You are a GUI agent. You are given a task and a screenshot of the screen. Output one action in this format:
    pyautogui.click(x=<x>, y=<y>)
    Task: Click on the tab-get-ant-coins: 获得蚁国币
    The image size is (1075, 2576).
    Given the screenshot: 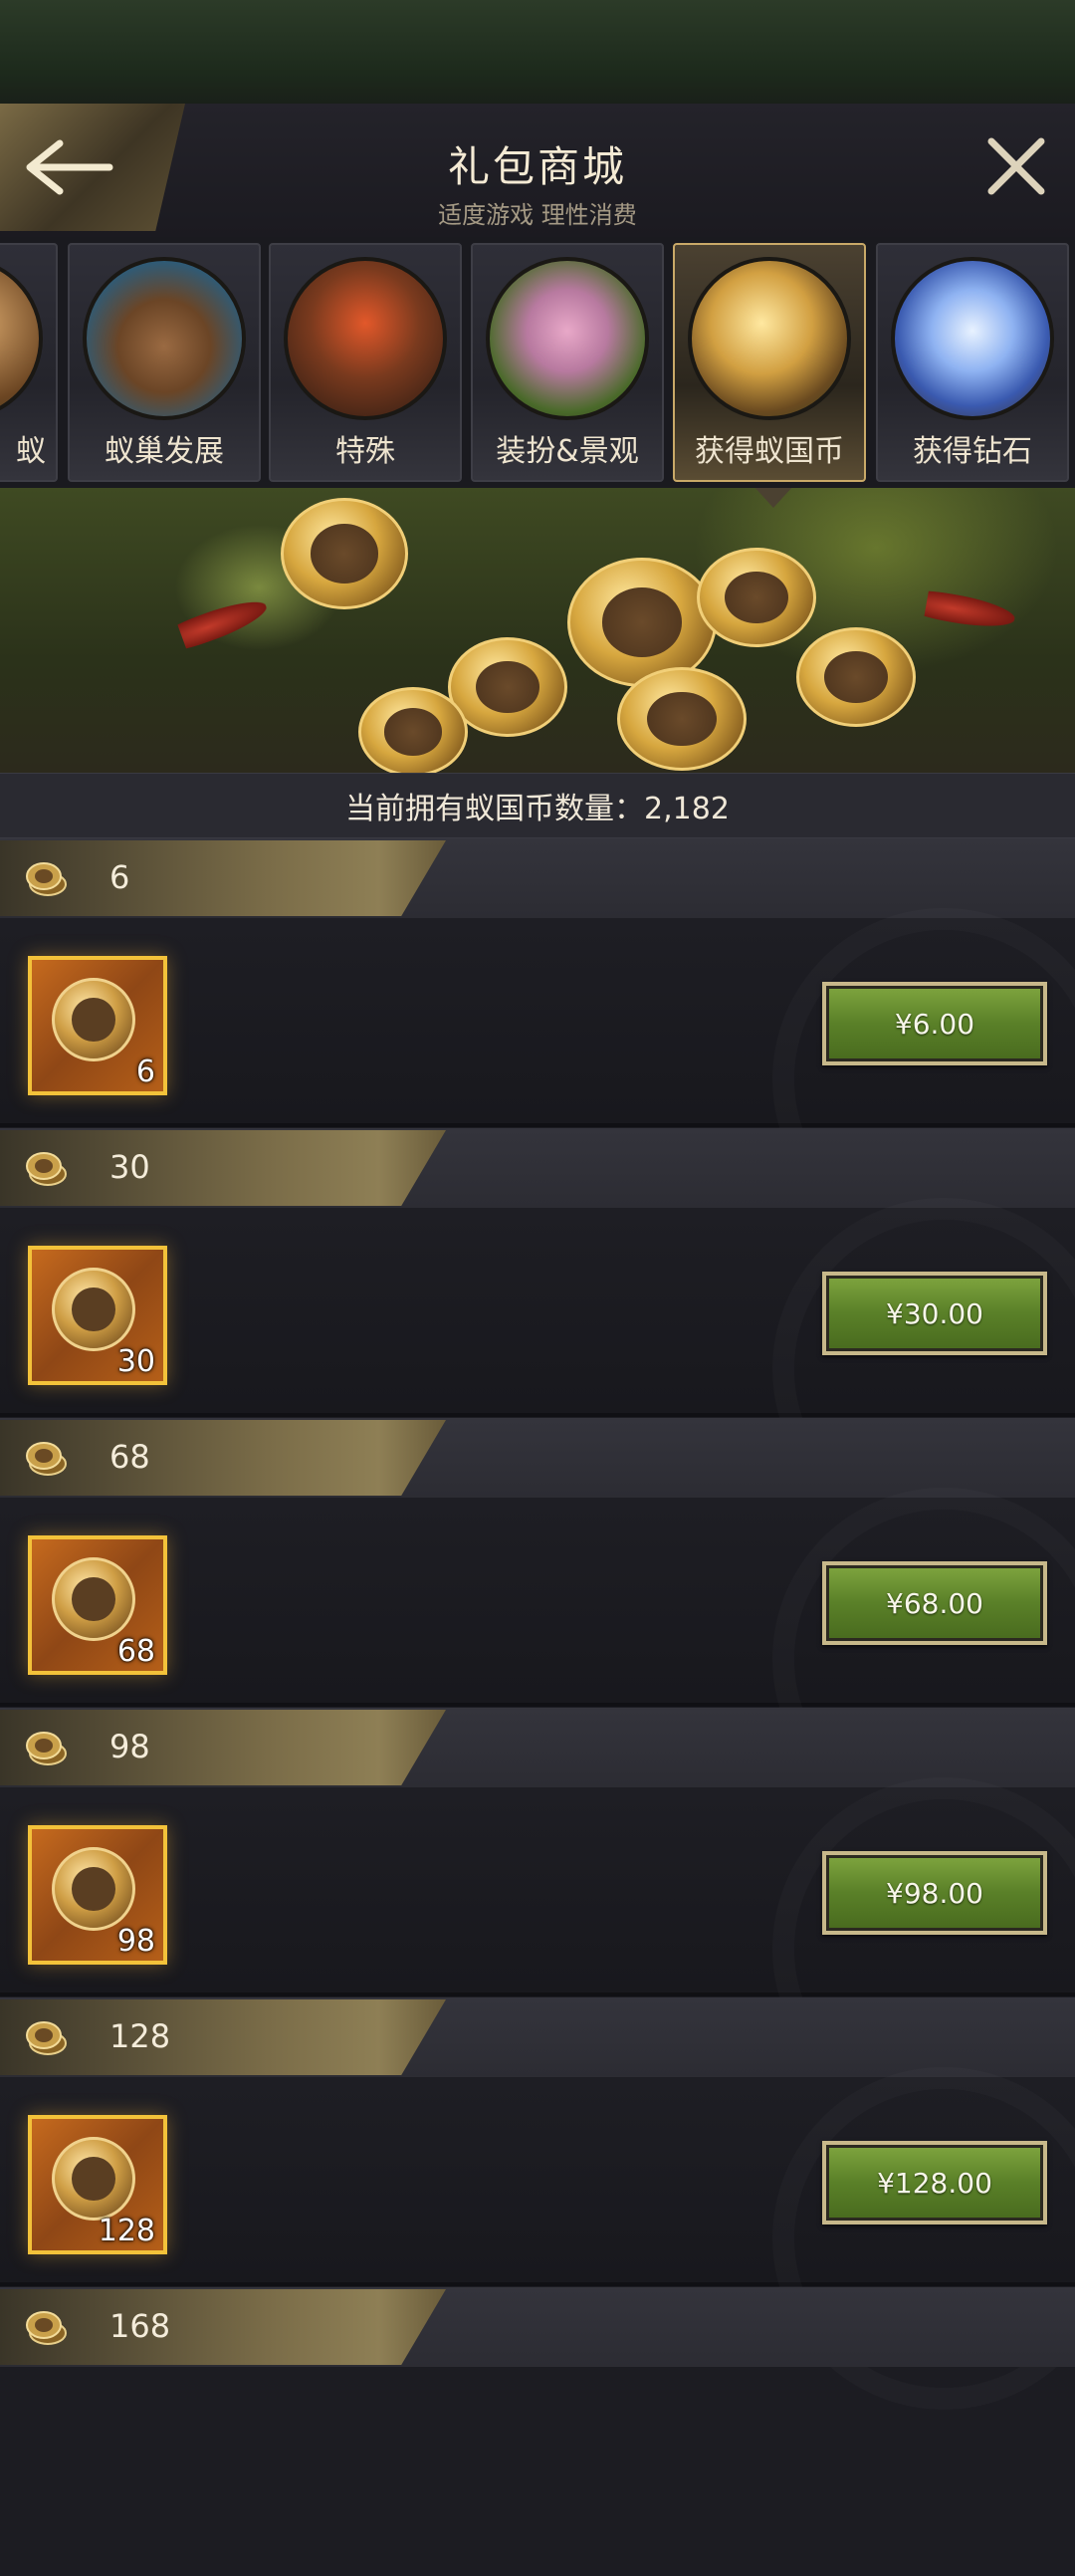 What is the action you would take?
    pyautogui.click(x=770, y=362)
    